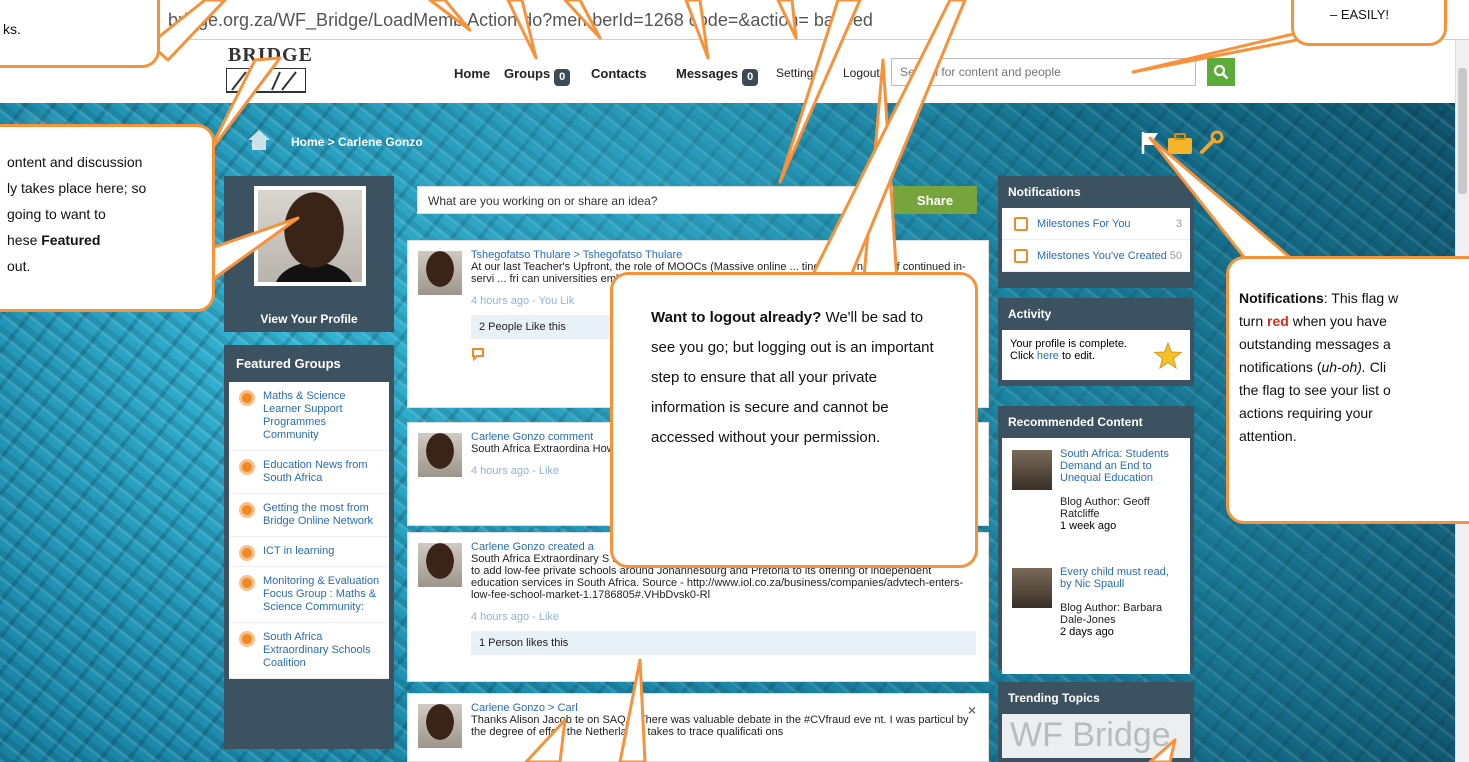  What do you see at coordinates (972, 710) in the screenshot?
I see `close-icon: ×` at bounding box center [972, 710].